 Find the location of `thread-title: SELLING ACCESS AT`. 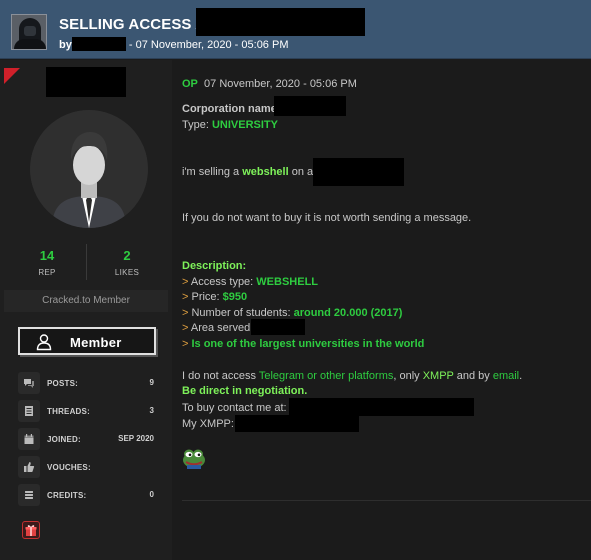

thread-title: SELLING ACCESS AT is located at coordinates (137, 24).